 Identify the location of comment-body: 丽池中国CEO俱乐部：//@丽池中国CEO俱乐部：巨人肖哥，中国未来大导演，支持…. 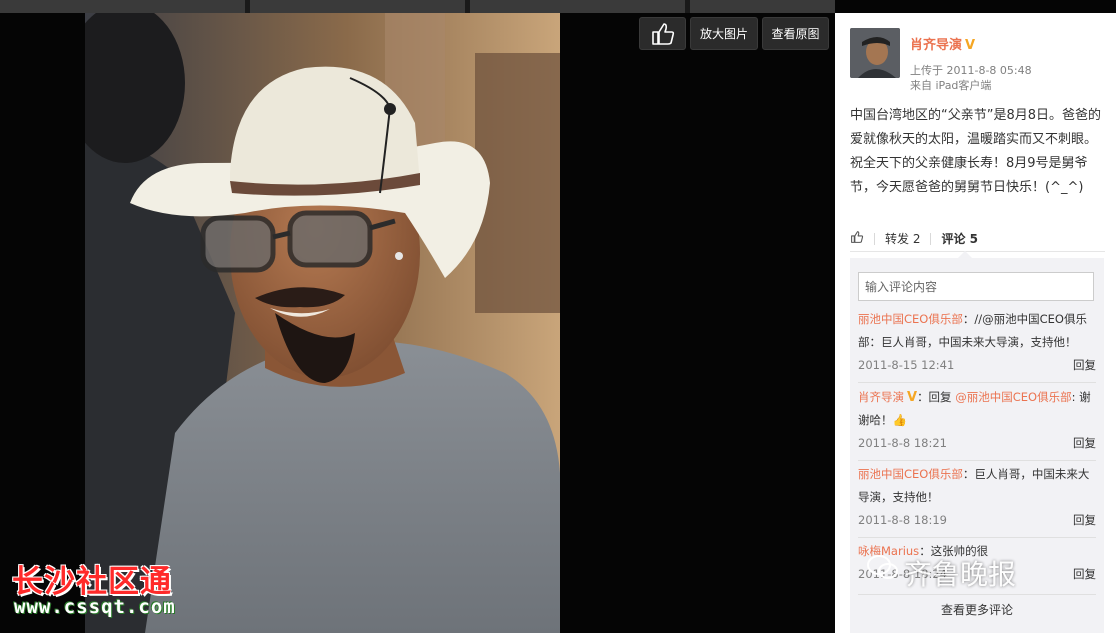
(977, 331).